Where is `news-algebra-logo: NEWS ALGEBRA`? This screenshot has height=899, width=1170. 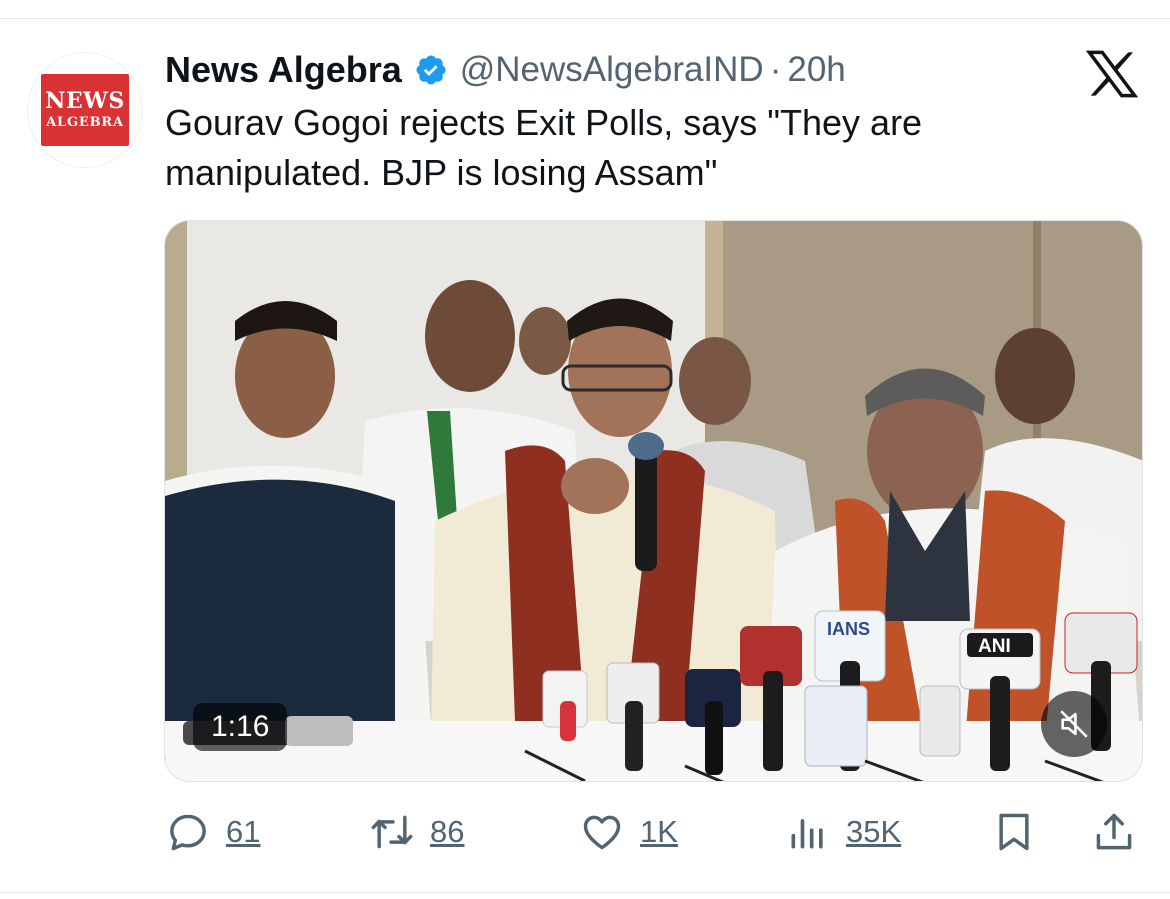
news-algebra-logo: NEWS ALGEBRA is located at coordinates (85, 110).